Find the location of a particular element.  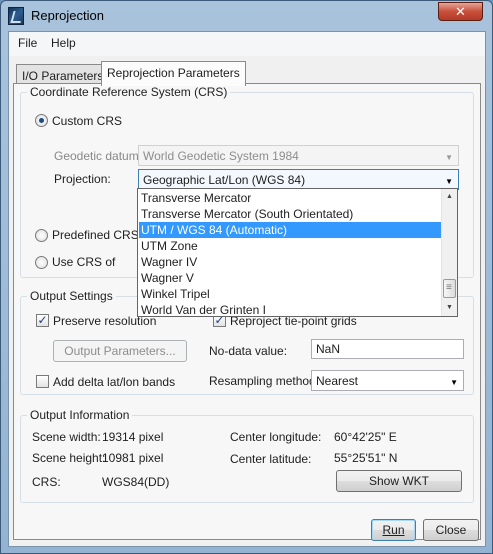

close-button: Close is located at coordinates (451, 530).